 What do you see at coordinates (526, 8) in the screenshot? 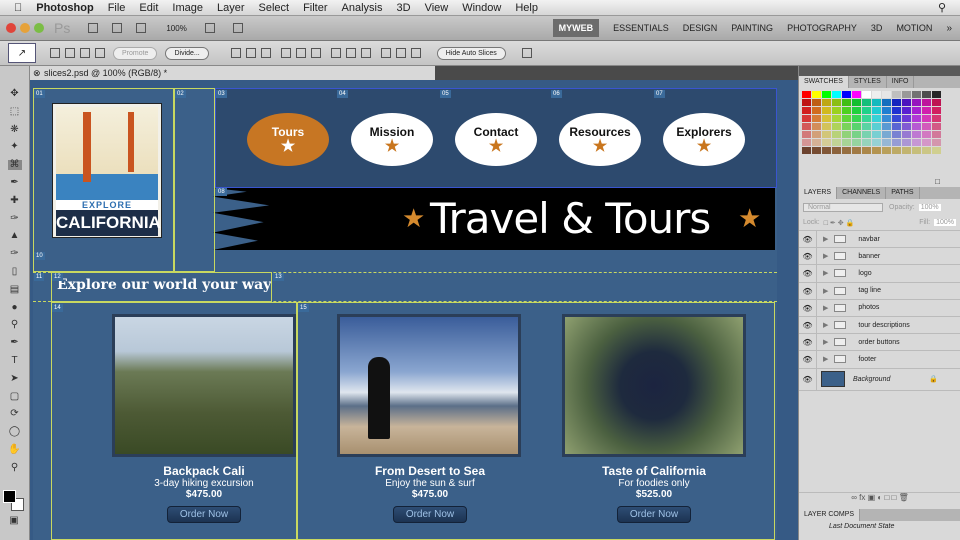
I see `menu-help: Help` at bounding box center [526, 8].